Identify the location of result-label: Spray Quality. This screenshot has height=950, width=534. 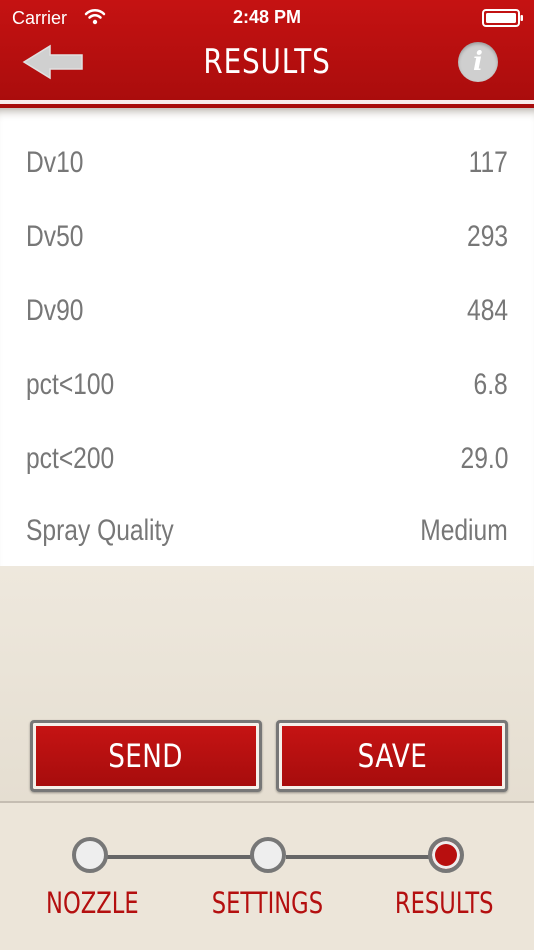
(100, 530).